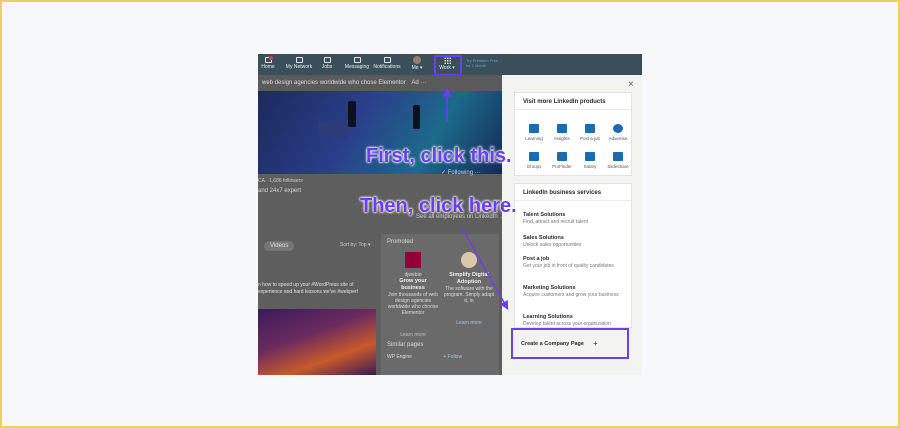  Describe the element at coordinates (618, 128) in the screenshot. I see `target-icon` at that location.